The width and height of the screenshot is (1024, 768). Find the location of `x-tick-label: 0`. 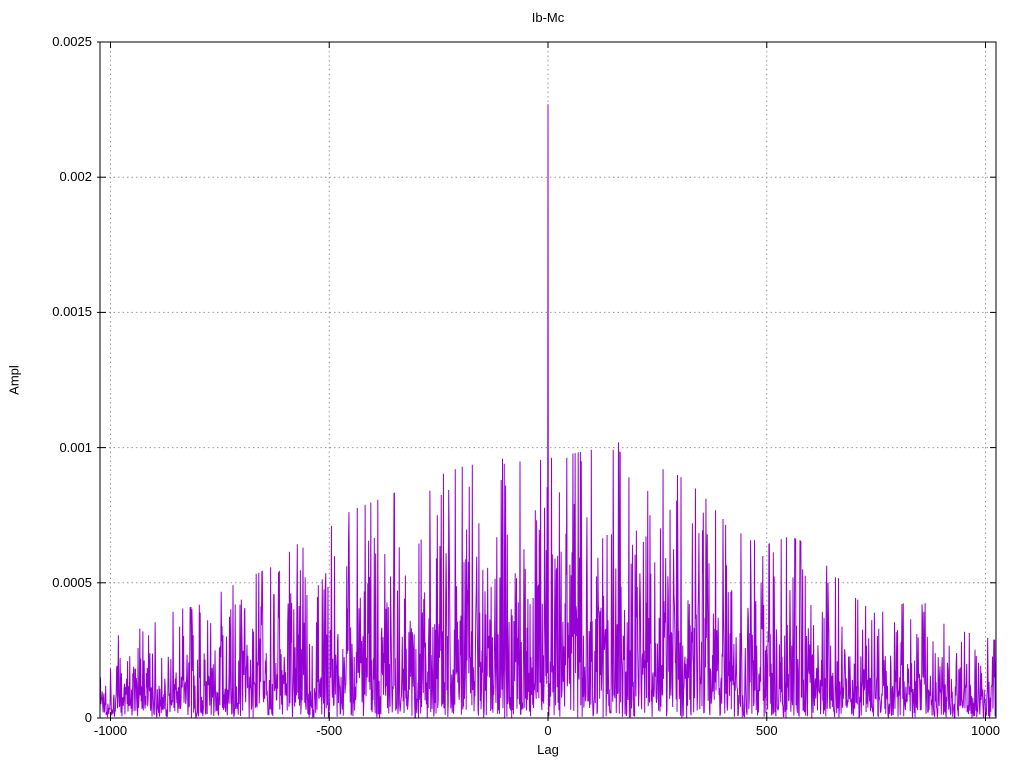

x-tick-label: 0 is located at coordinates (548, 730).